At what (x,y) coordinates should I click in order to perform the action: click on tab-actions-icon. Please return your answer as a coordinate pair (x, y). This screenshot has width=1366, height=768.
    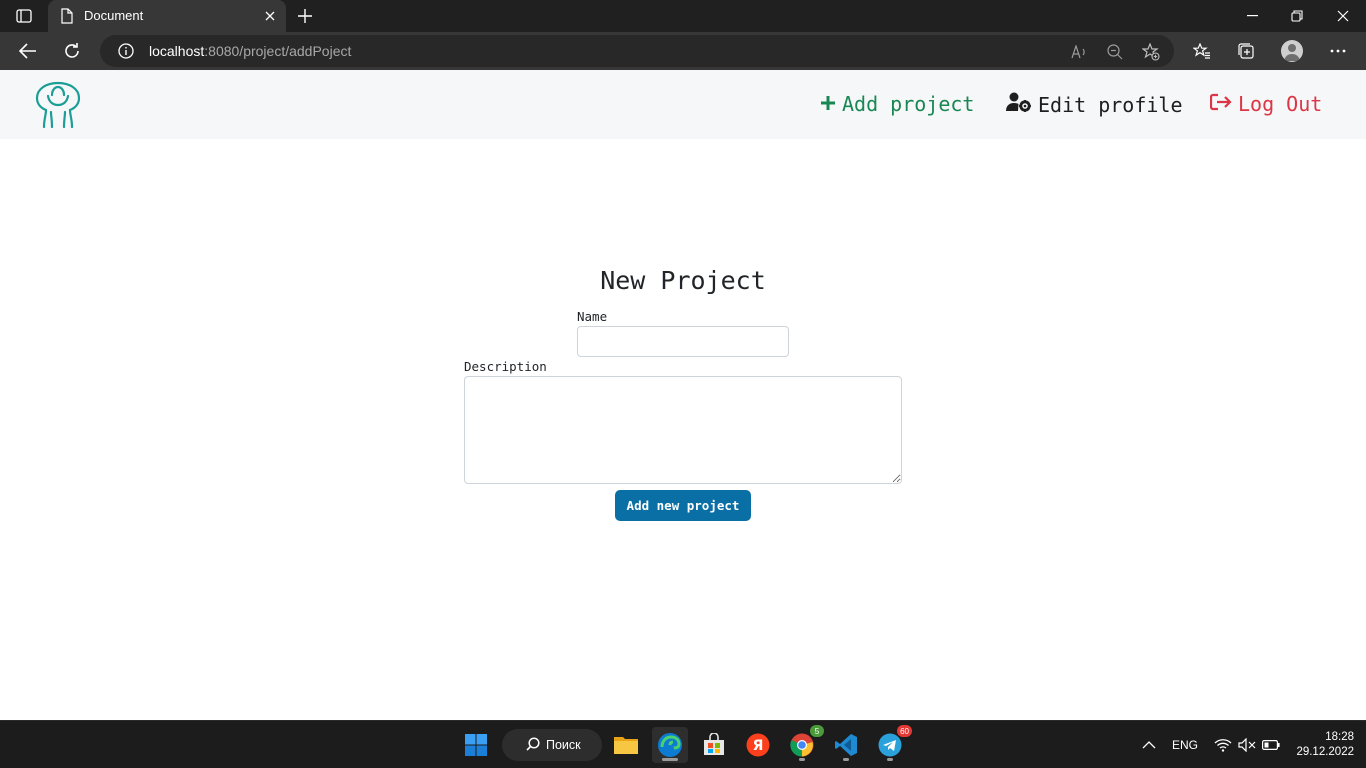
    Looking at the image, I should click on (24, 16).